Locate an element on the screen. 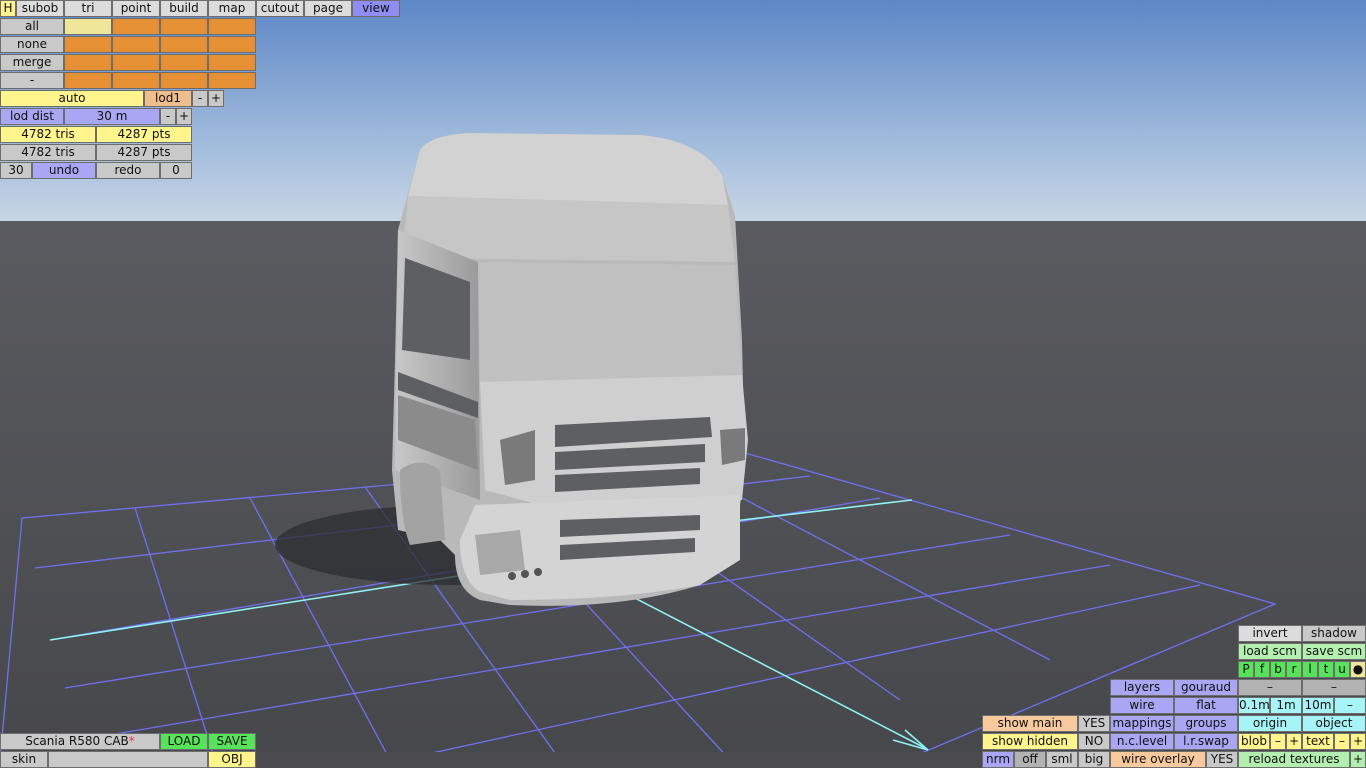 This screenshot has height=768, width=1366. lod-minus-button: - is located at coordinates (200, 98).